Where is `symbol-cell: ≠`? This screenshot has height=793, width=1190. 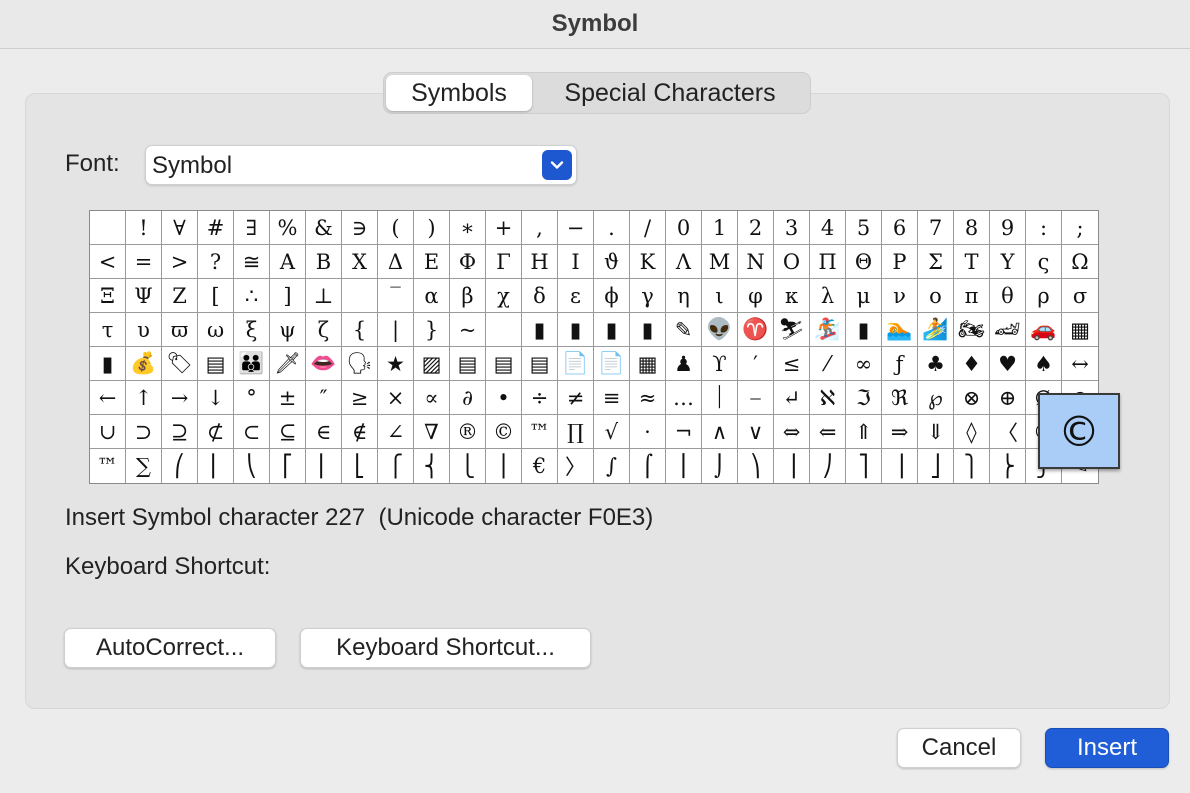
symbol-cell: ≠ is located at coordinates (576, 398).